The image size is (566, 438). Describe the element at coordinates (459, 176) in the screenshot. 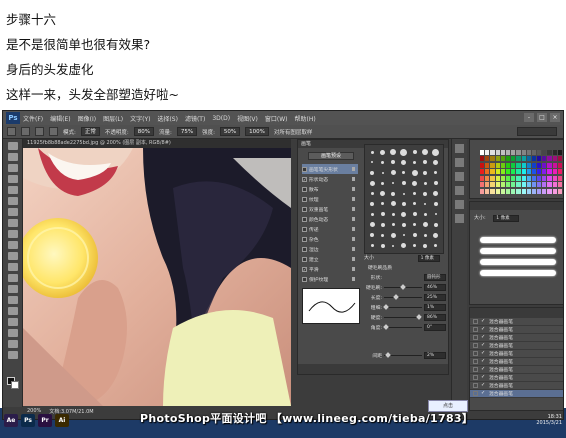

I see `properties-panel-icon` at that location.